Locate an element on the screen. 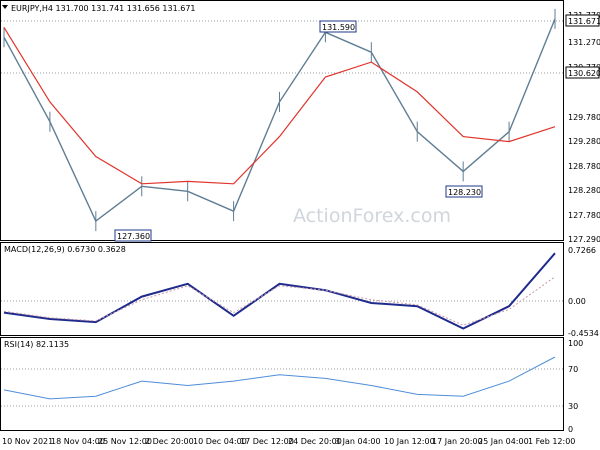 This screenshot has height=450, width=600. rsi-y-tick: 70 is located at coordinates (573, 369).